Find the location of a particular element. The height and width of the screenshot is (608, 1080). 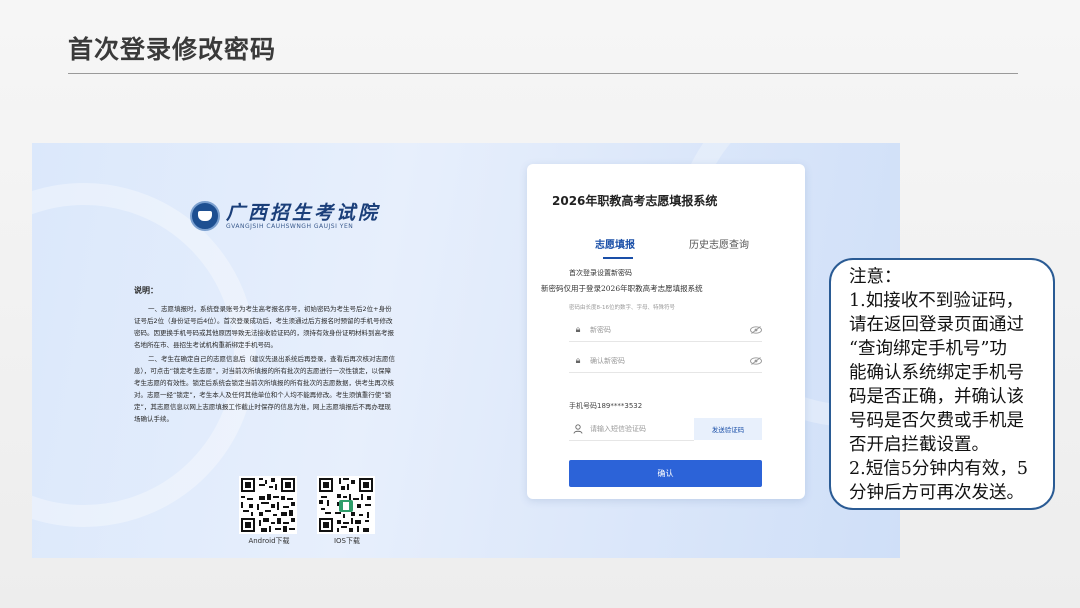

note-line: 能确认系统绑定手机号 is located at coordinates (936, 373).